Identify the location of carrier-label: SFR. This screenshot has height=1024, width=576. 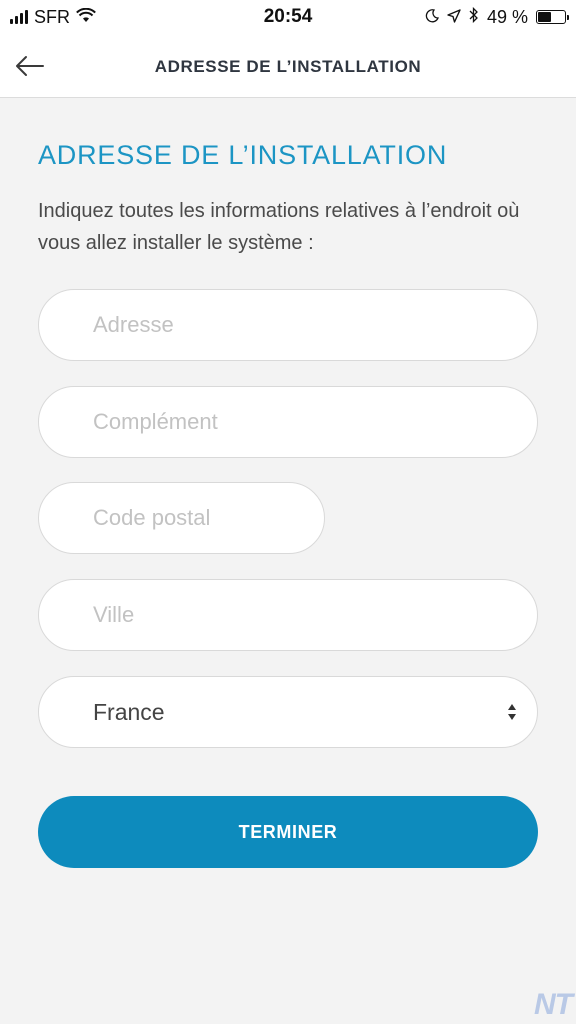
(52, 16).